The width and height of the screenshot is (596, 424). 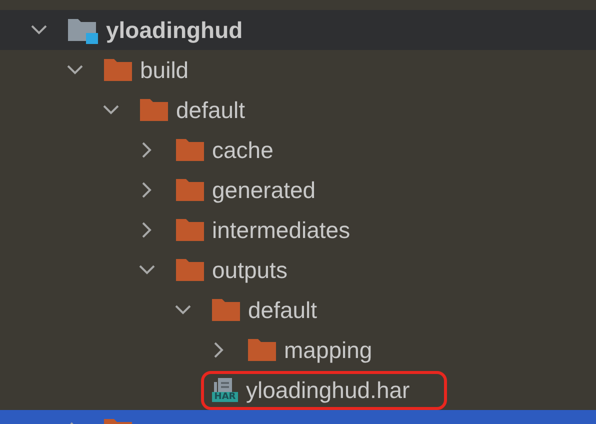 I want to click on file-type-label: HAR, so click(x=225, y=397).